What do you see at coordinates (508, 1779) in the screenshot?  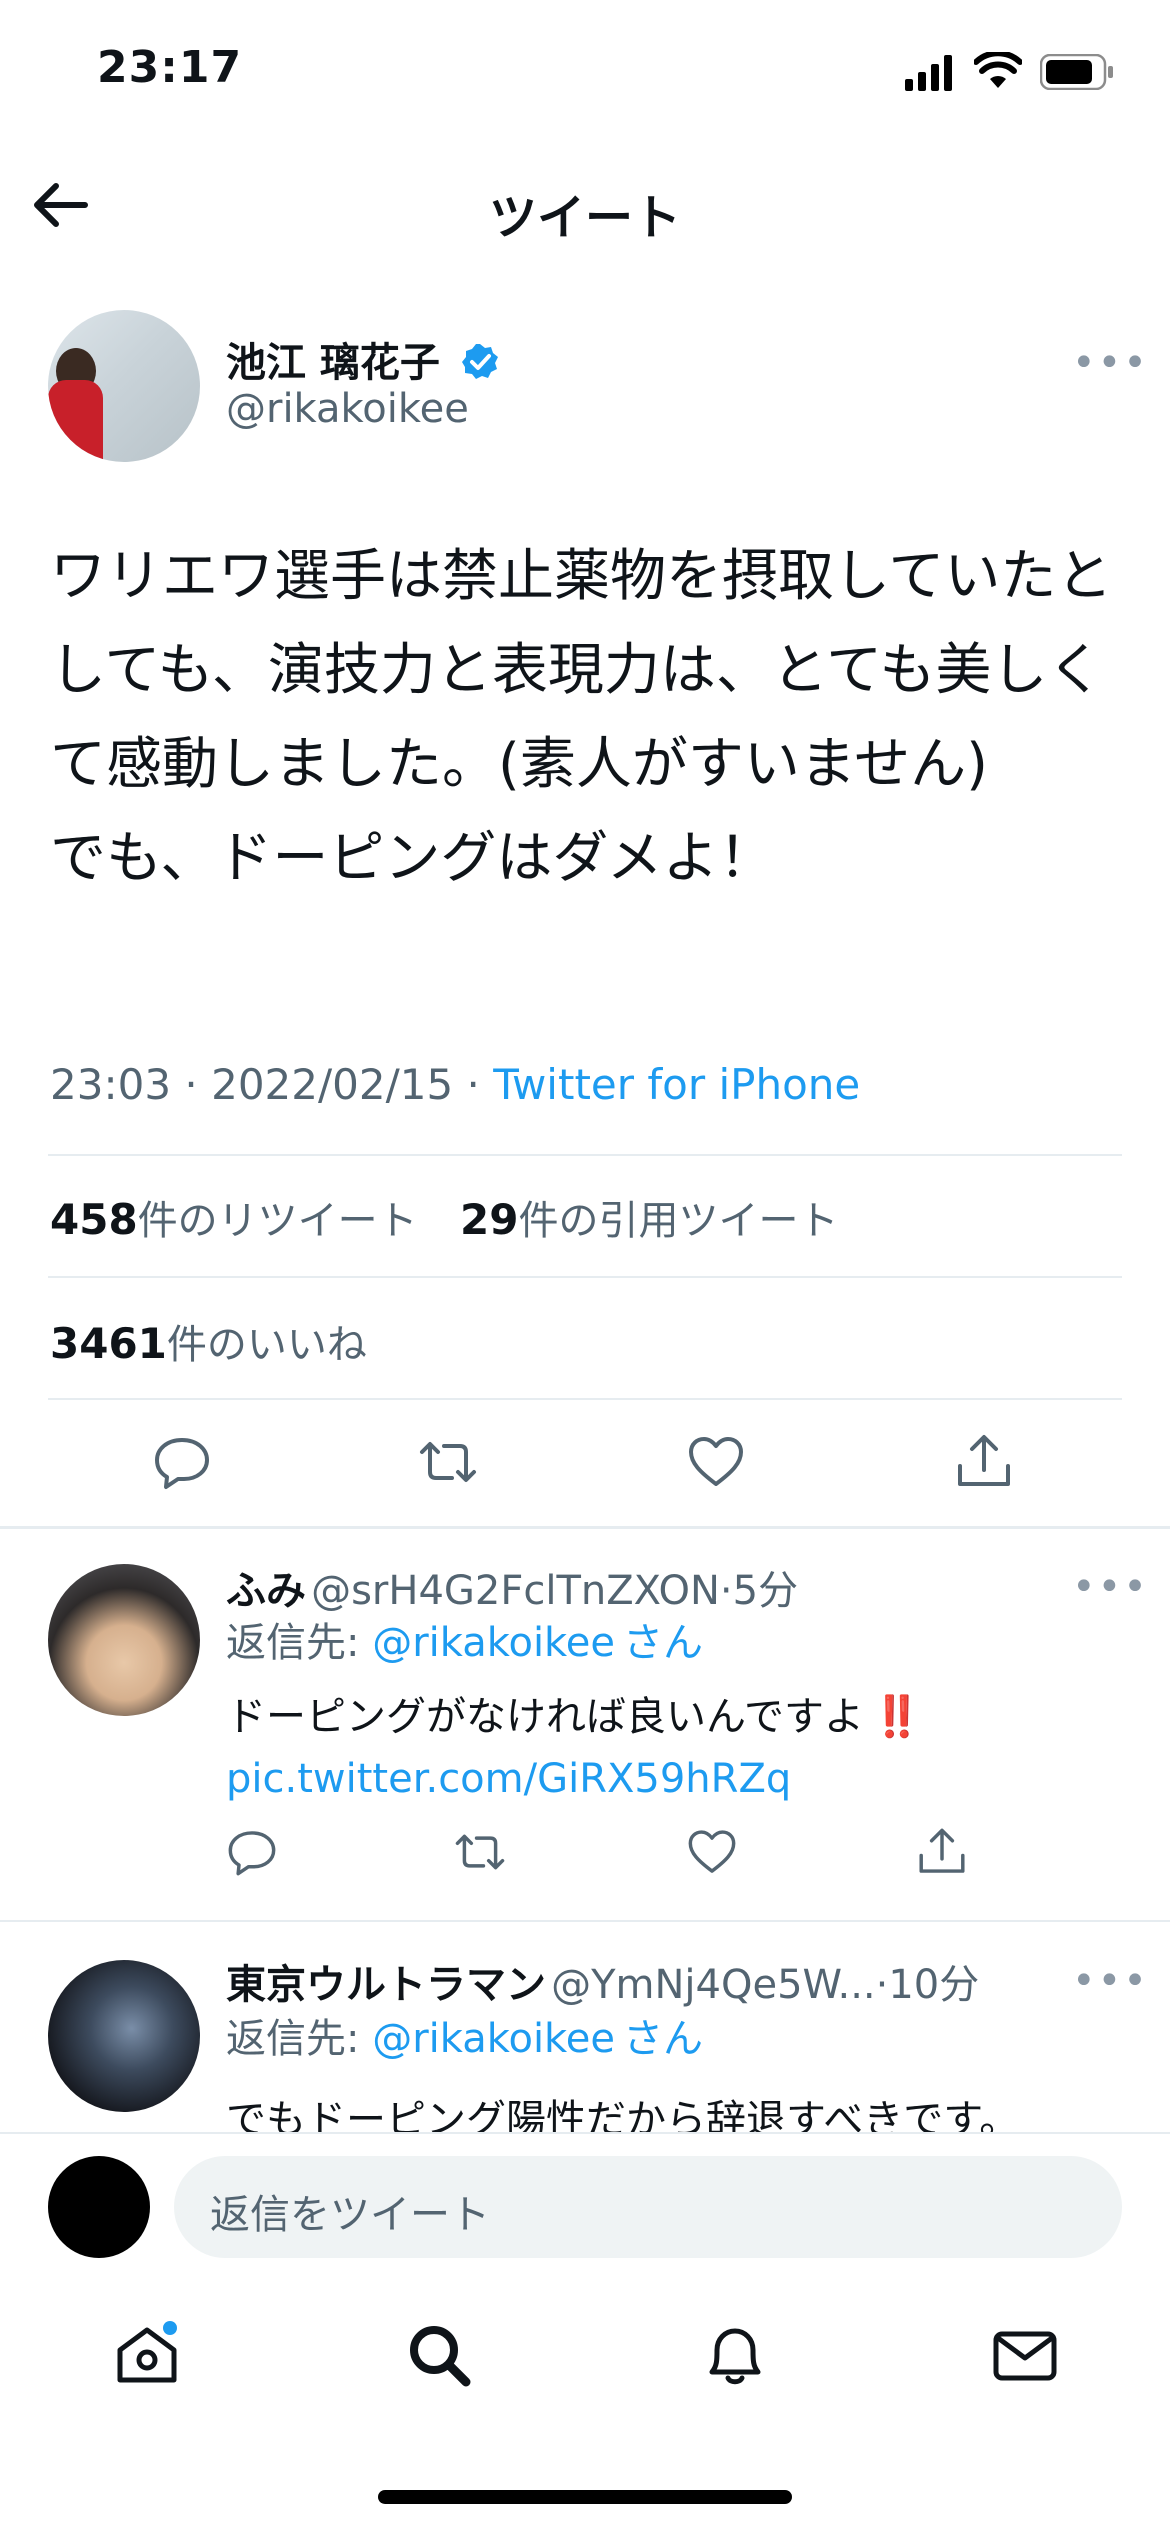 I see `reply-media-link: pic.twitter.com/GiRX59hRZq` at bounding box center [508, 1779].